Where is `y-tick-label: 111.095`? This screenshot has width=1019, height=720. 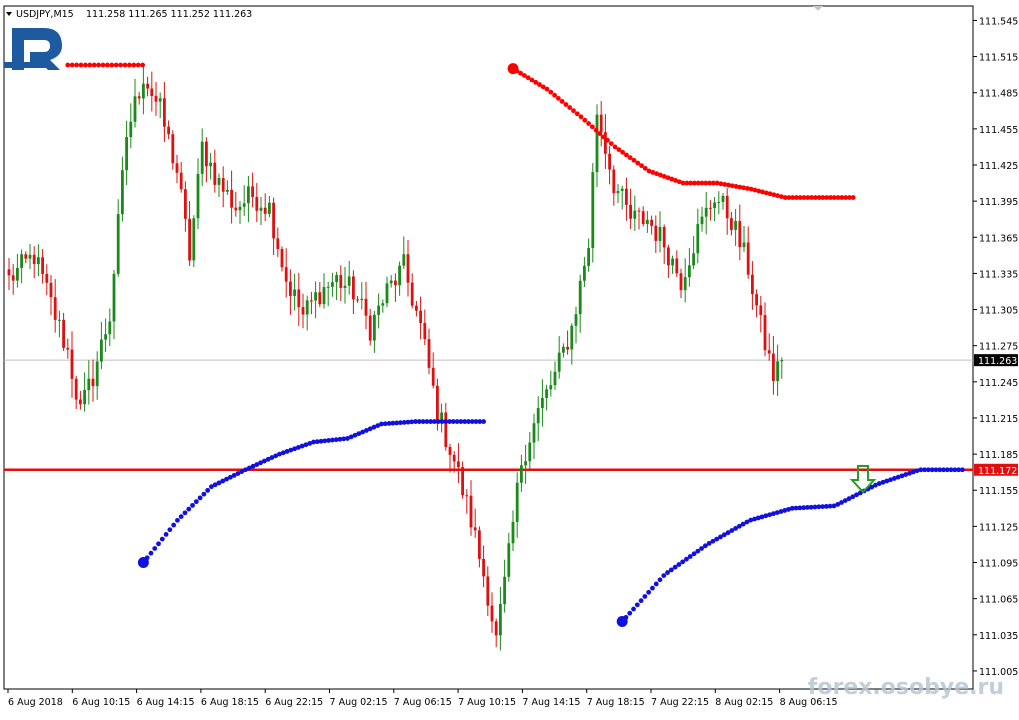 y-tick-label: 111.095 is located at coordinates (998, 564).